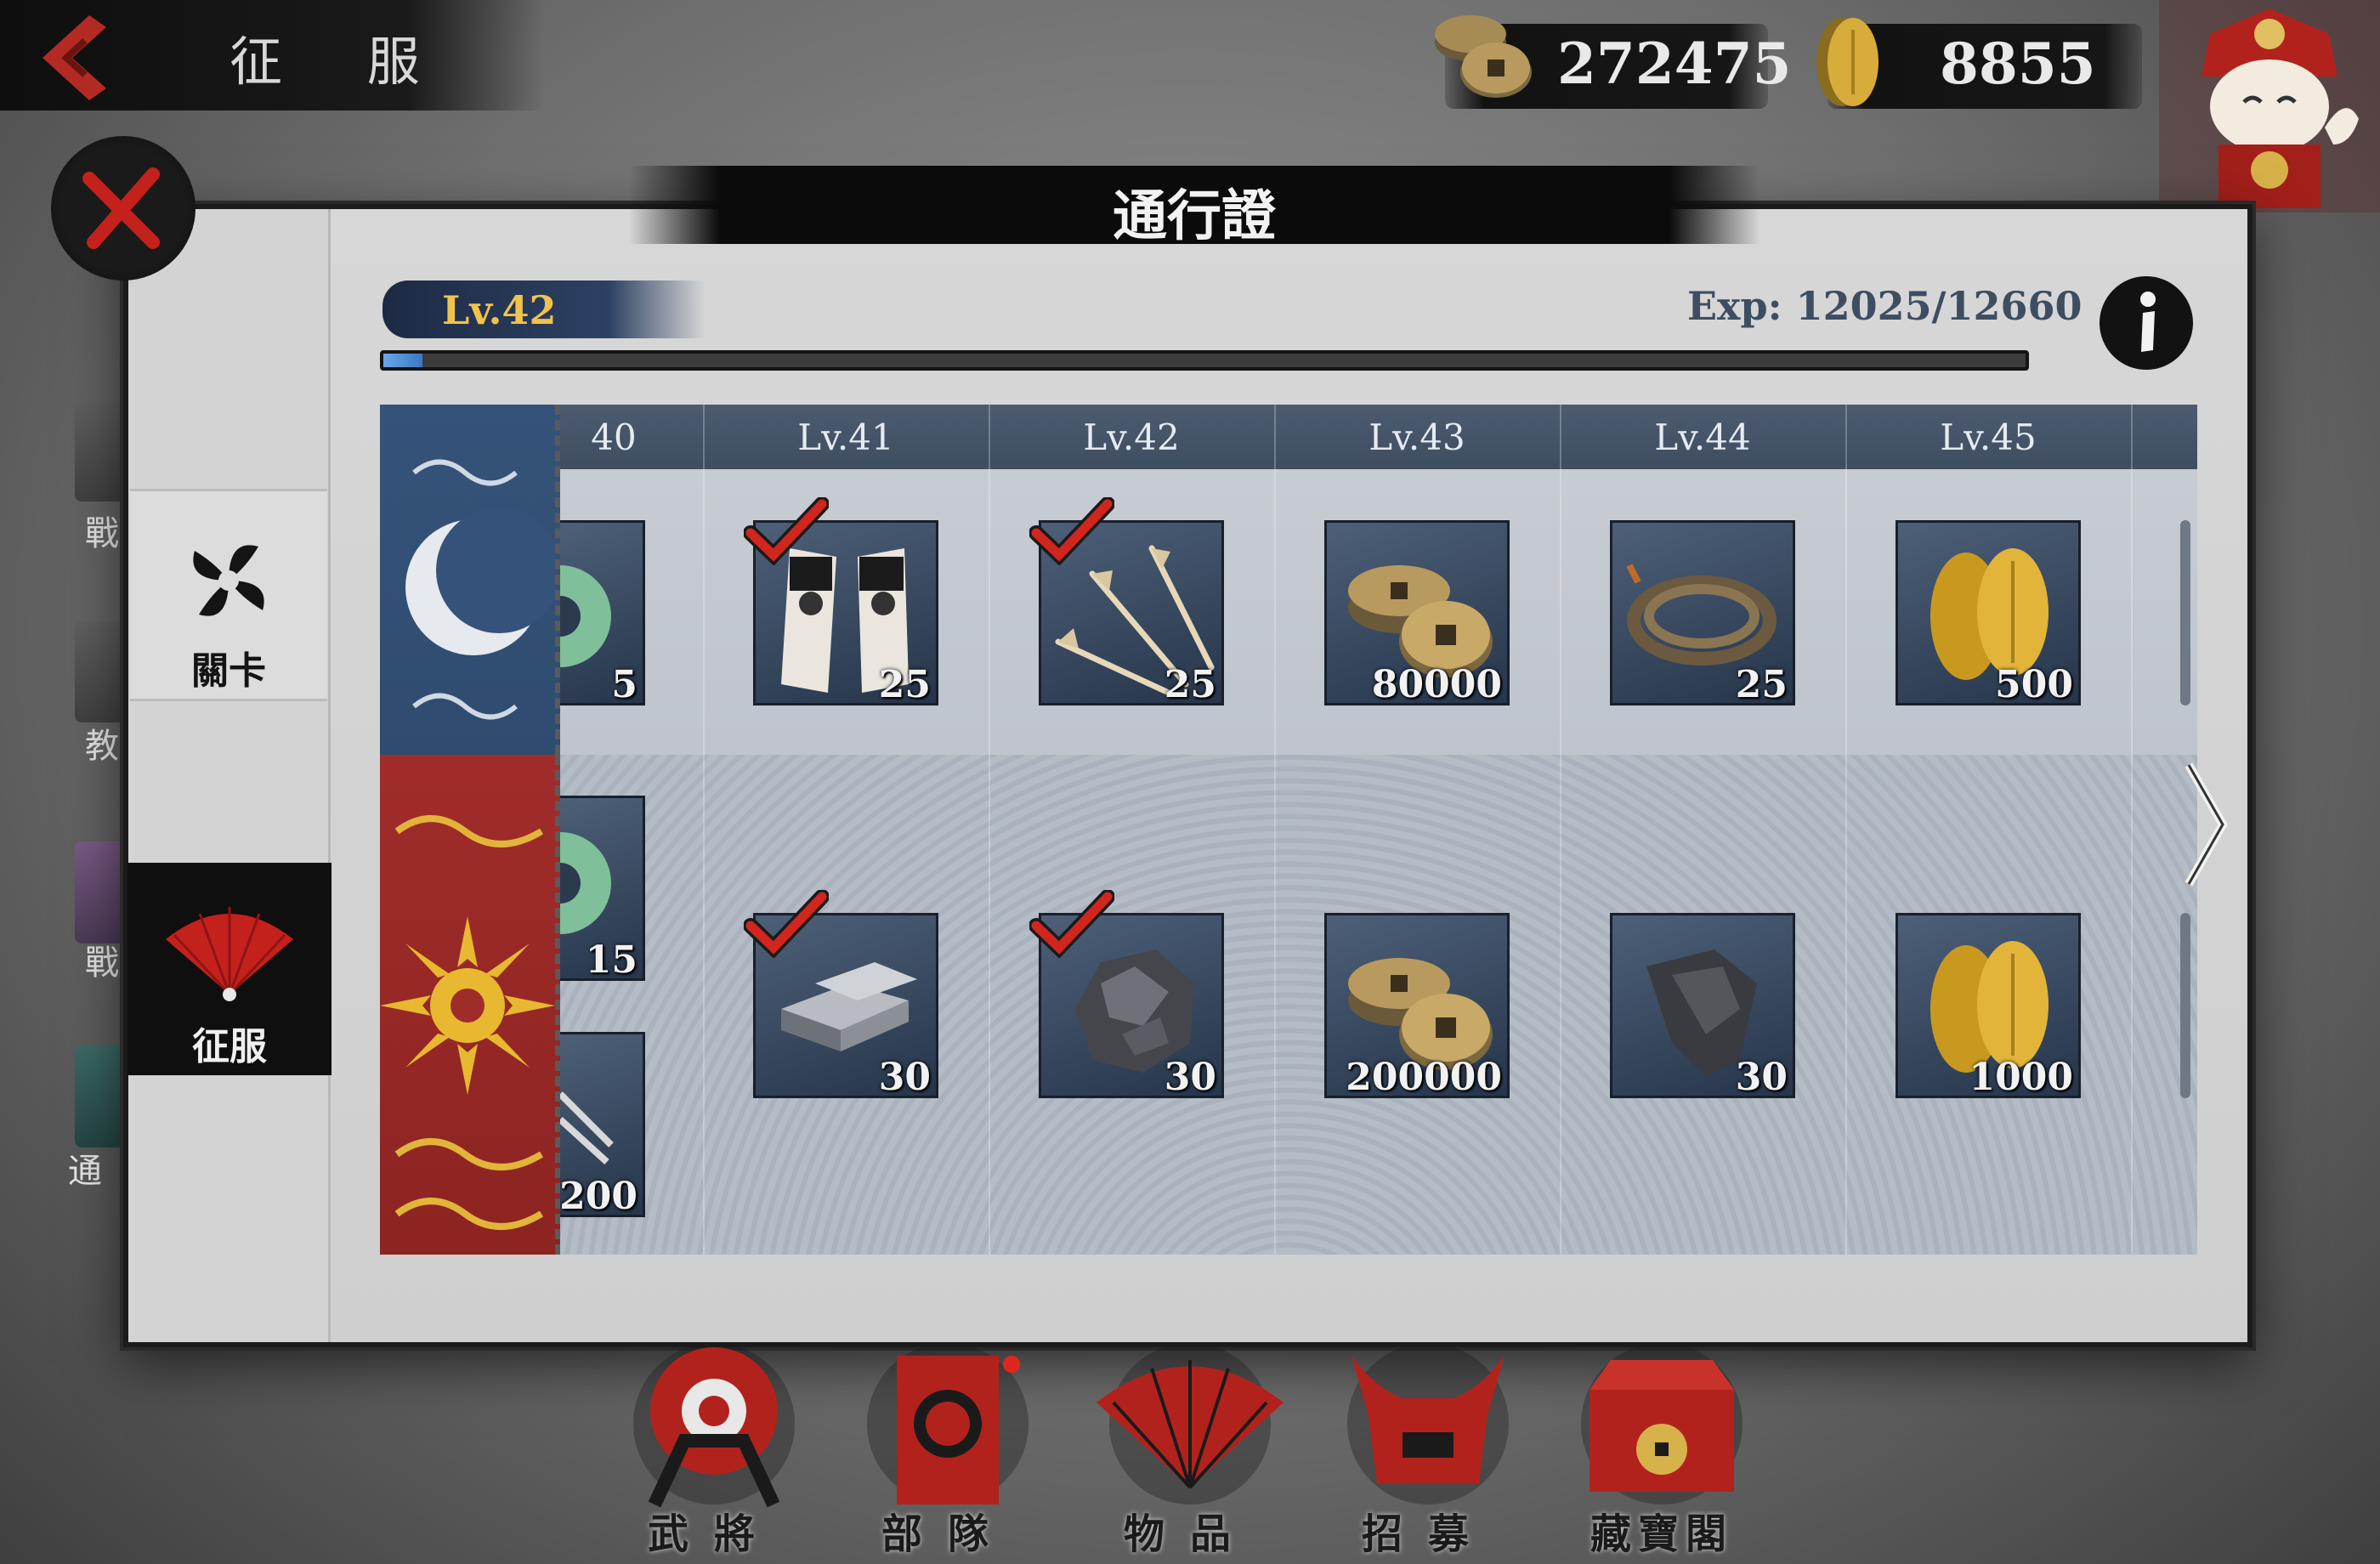 This screenshot has width=2380, height=1564. What do you see at coordinates (102, 746) in the screenshot?
I see `side-nav-label: 教` at bounding box center [102, 746].